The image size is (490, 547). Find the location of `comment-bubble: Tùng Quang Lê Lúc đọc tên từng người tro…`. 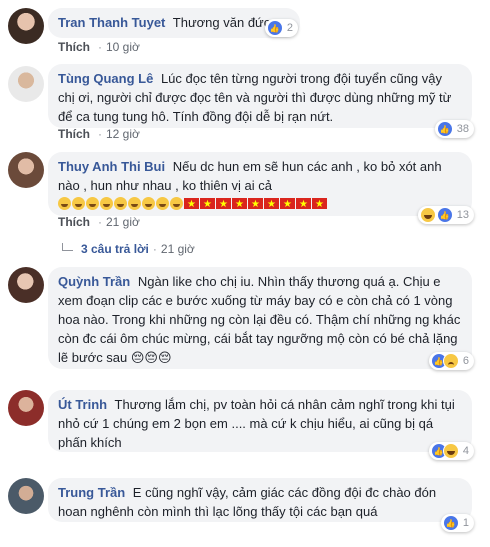

comment-bubble: Tùng Quang Lê Lúc đọc tên từng người tro… is located at coordinates (260, 96).